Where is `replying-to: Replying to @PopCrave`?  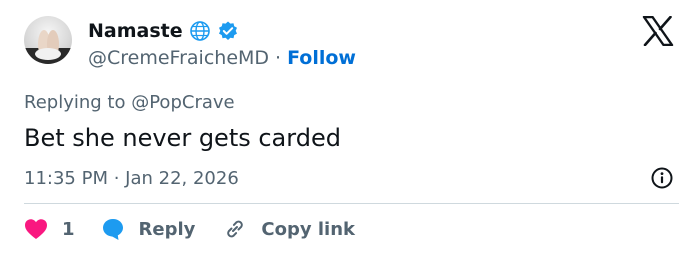 replying-to: Replying to @PopCrave is located at coordinates (129, 102).